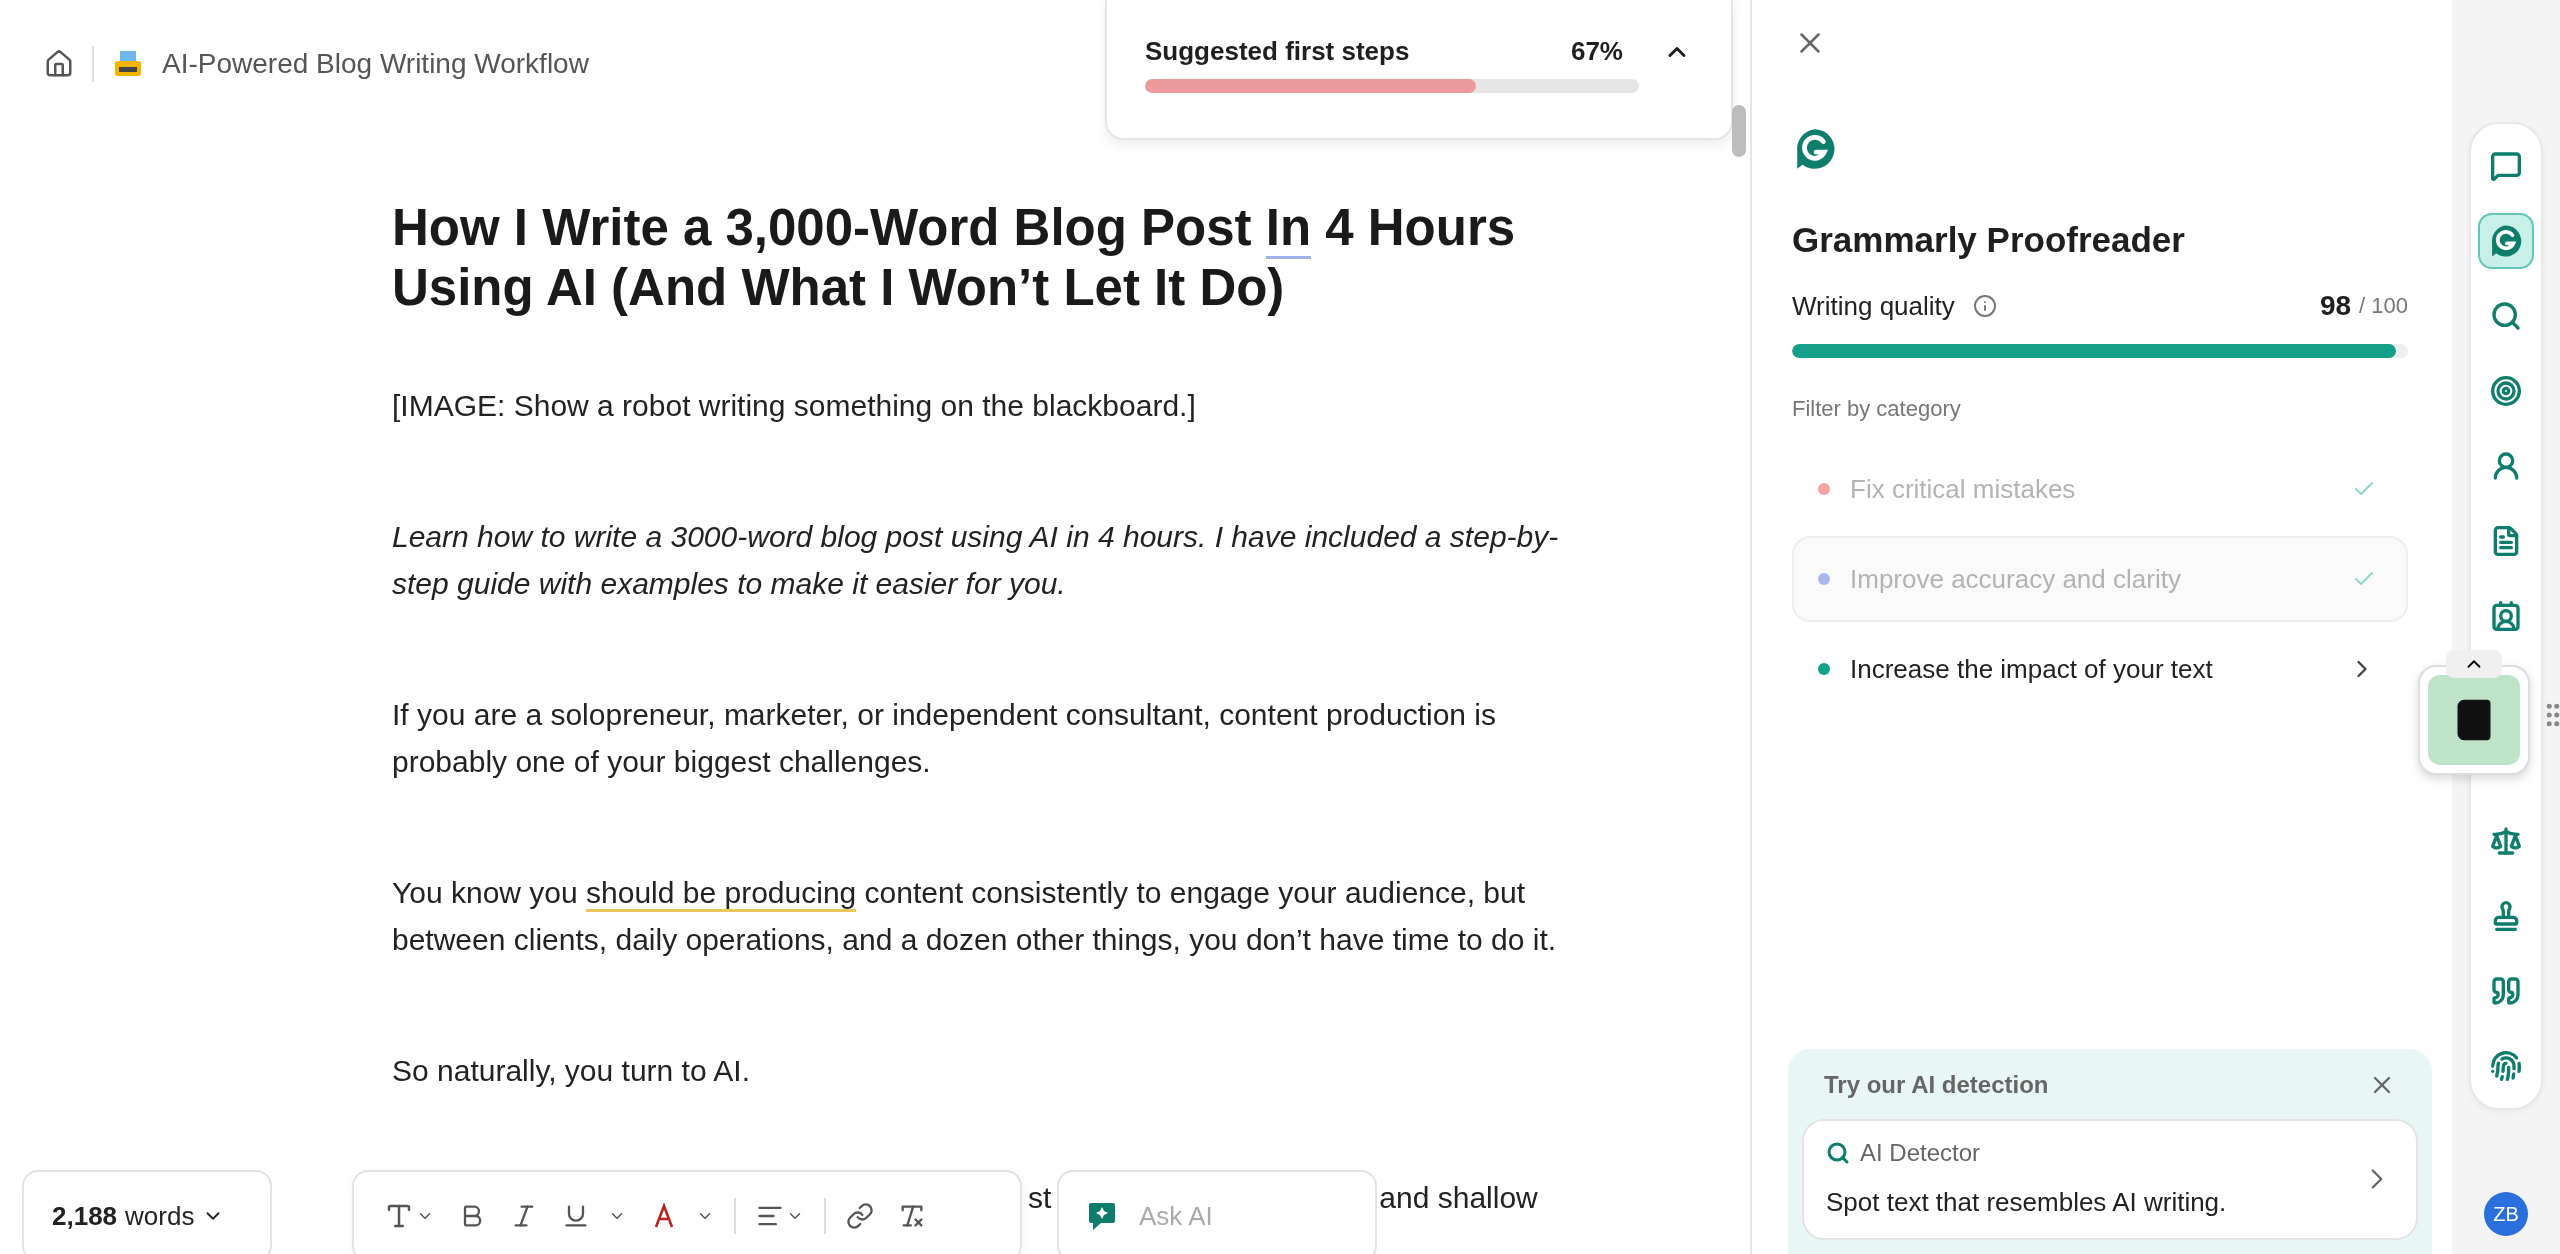 The image size is (2560, 1254). What do you see at coordinates (1877, 409) in the screenshot?
I see `filter-label: Filter by category` at bounding box center [1877, 409].